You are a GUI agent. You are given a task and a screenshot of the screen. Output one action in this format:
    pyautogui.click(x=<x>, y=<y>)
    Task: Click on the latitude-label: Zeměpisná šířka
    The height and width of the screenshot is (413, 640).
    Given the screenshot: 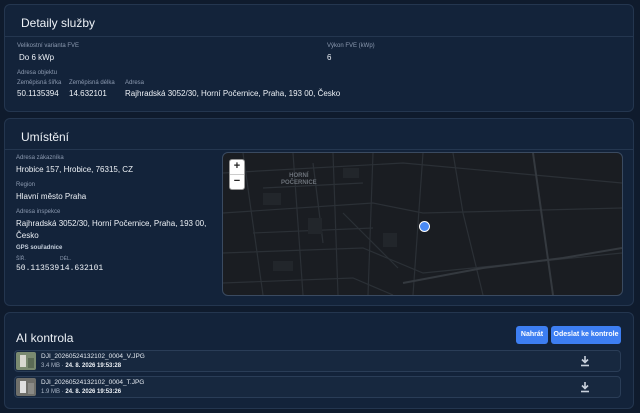 What is the action you would take?
    pyautogui.click(x=39, y=83)
    